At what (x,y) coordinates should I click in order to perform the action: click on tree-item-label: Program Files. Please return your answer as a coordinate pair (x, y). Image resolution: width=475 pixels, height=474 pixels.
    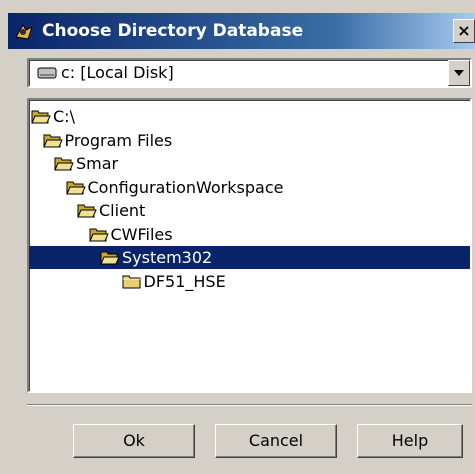
    Looking at the image, I should click on (118, 140).